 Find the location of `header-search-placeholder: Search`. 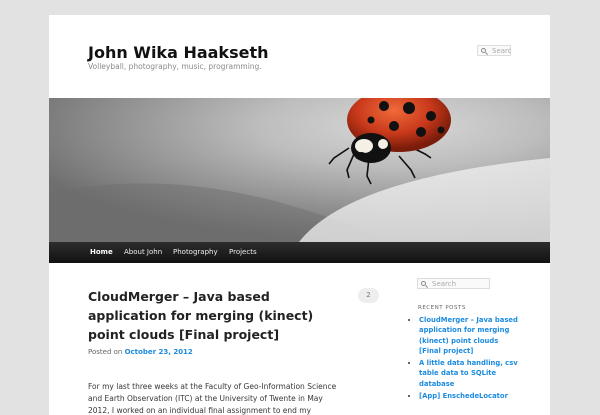

header-search-placeholder: Search is located at coordinates (501, 51).